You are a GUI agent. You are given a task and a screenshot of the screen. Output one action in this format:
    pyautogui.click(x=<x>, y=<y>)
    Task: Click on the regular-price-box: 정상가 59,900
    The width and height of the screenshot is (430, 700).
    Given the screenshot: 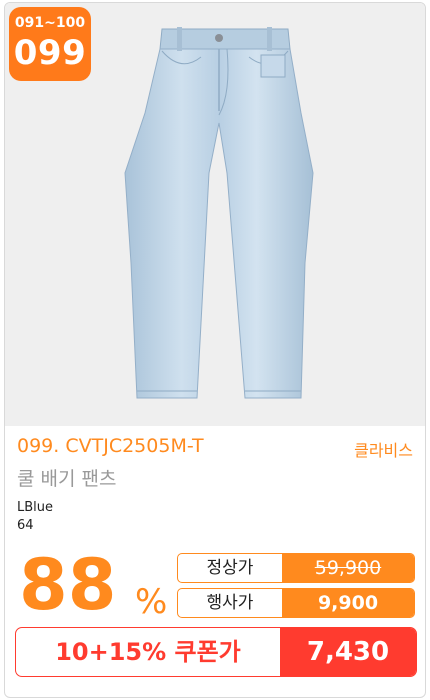 What is the action you would take?
    pyautogui.click(x=296, y=568)
    